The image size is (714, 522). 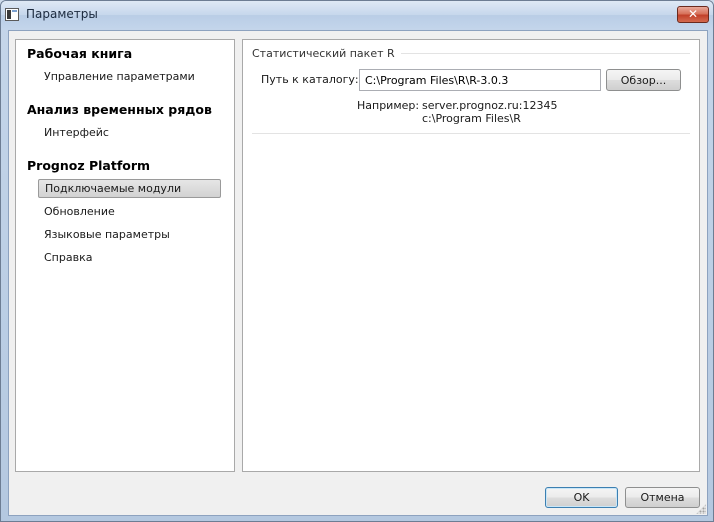 I want to click on nav-group-prognoz-platform: Prognoz Platform, so click(x=89, y=165).